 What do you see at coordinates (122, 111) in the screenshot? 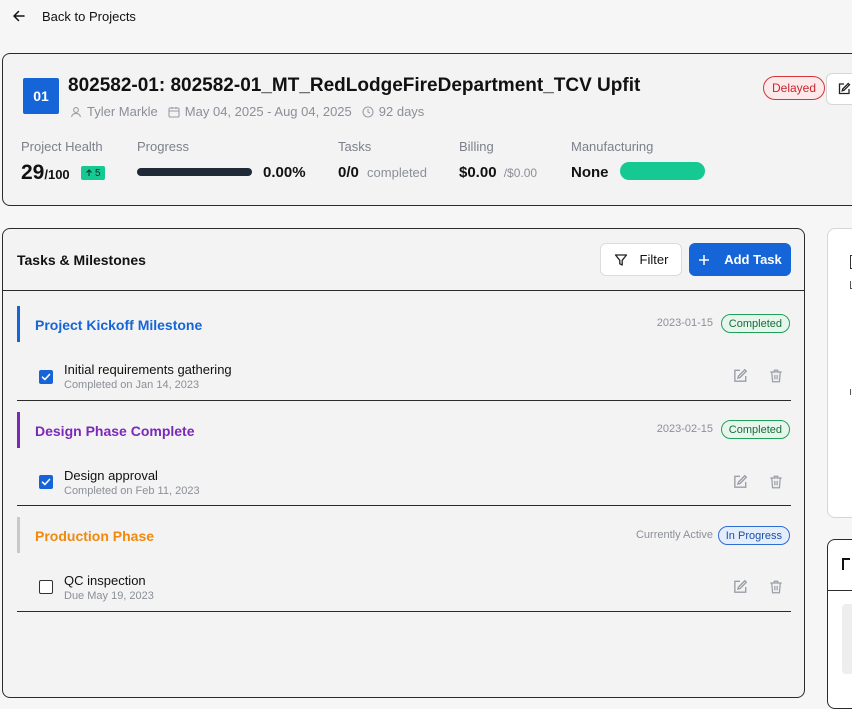
I see `project-owner: Tyler Markle` at bounding box center [122, 111].